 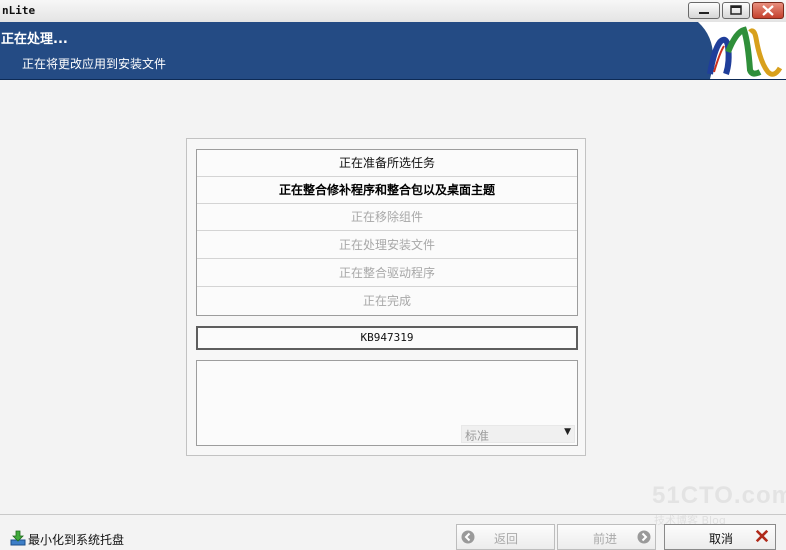 I want to click on task-item: 正在移除组件, so click(x=387, y=217).